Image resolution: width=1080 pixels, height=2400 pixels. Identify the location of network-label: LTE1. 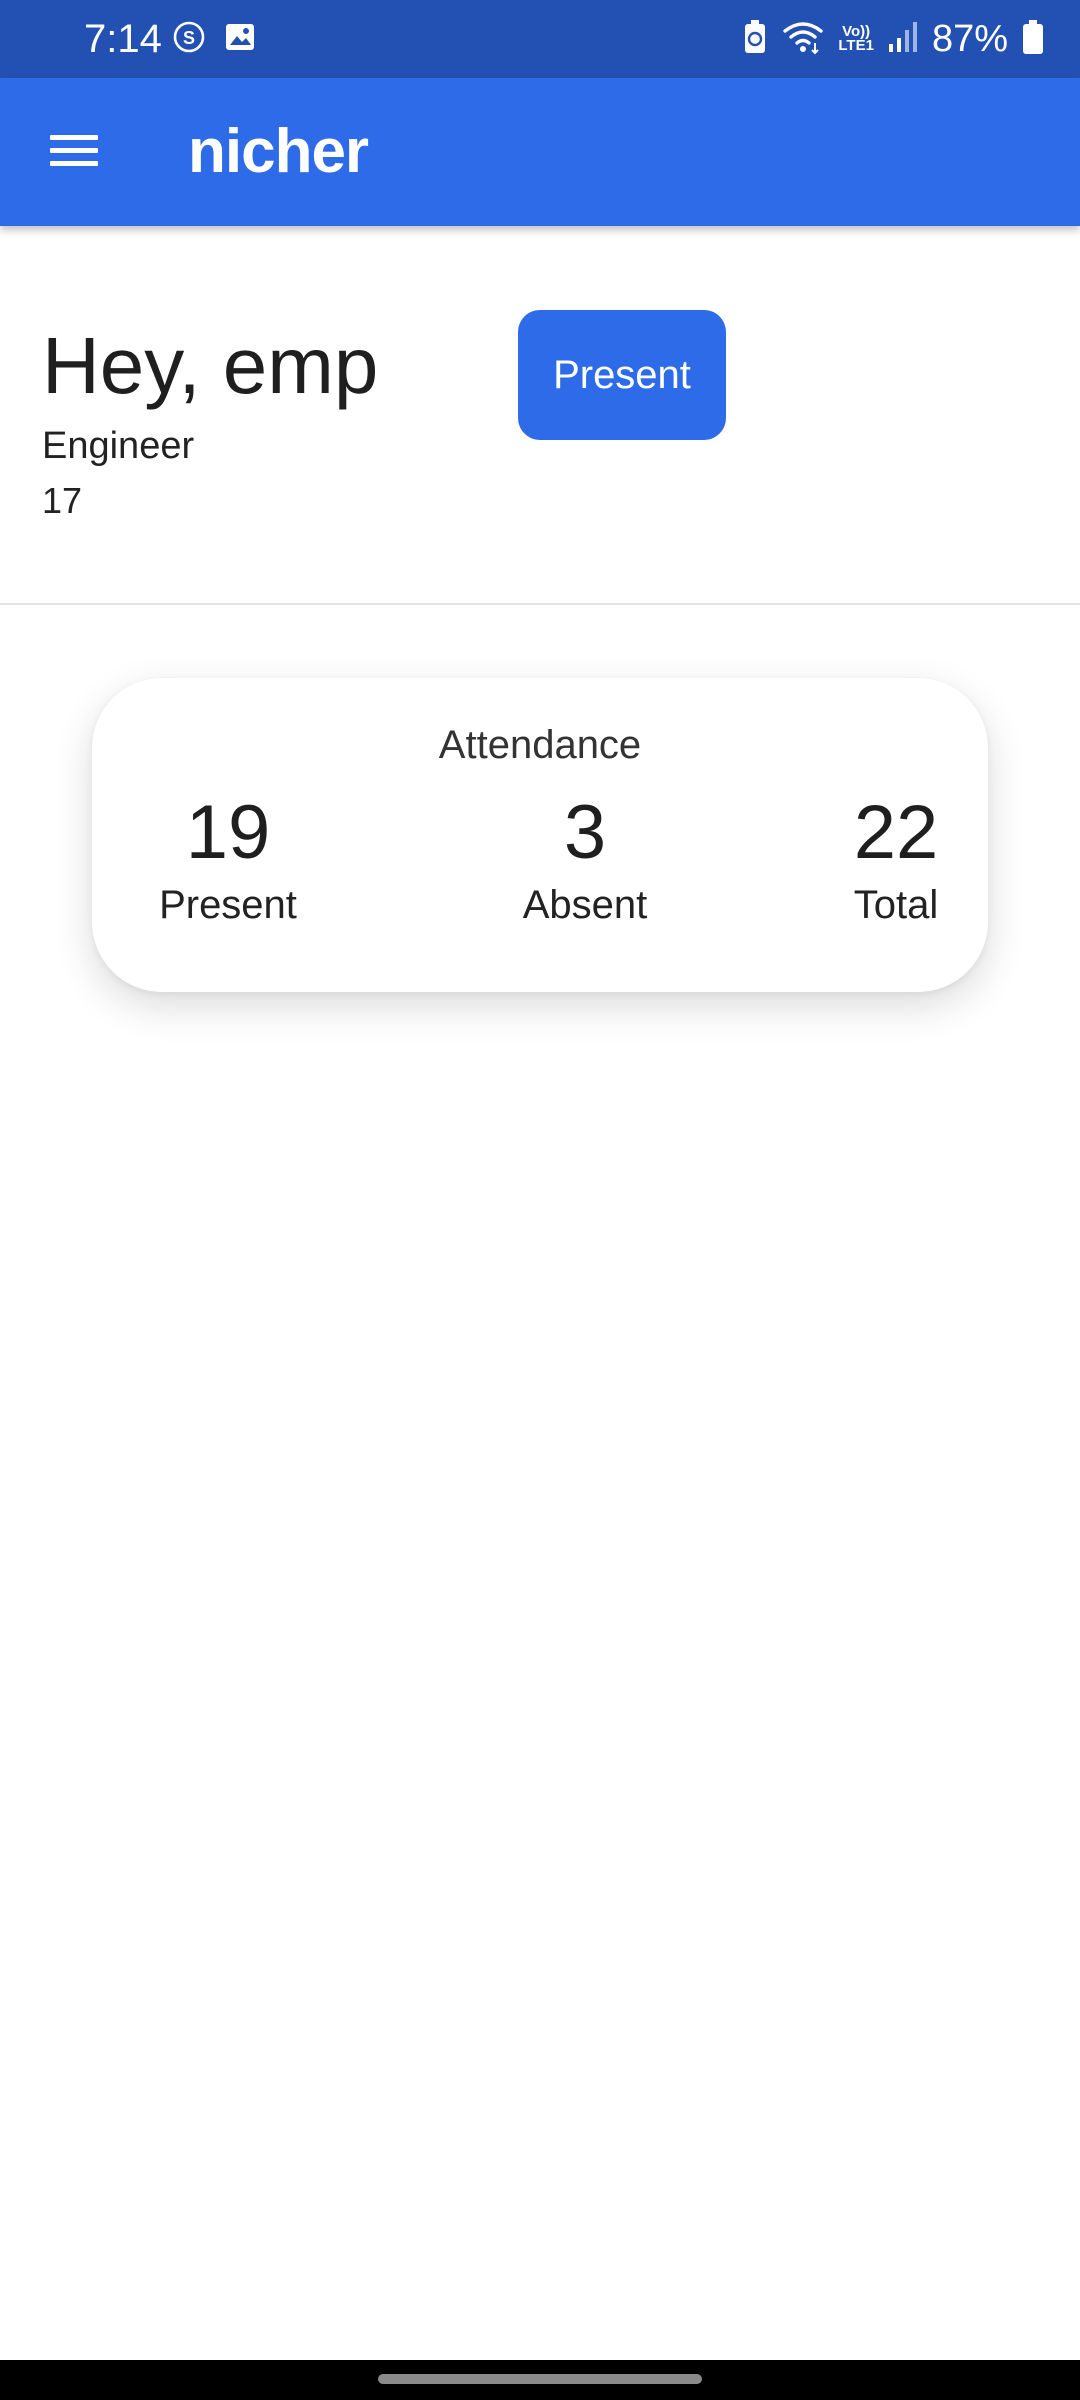
(856, 45).